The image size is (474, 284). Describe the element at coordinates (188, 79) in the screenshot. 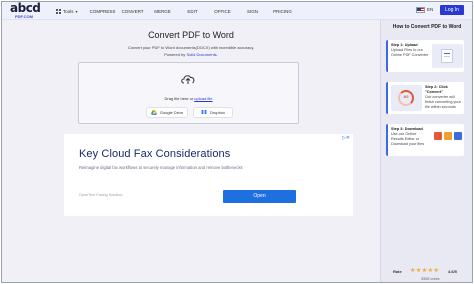

I see `cloud-upload-icon` at that location.